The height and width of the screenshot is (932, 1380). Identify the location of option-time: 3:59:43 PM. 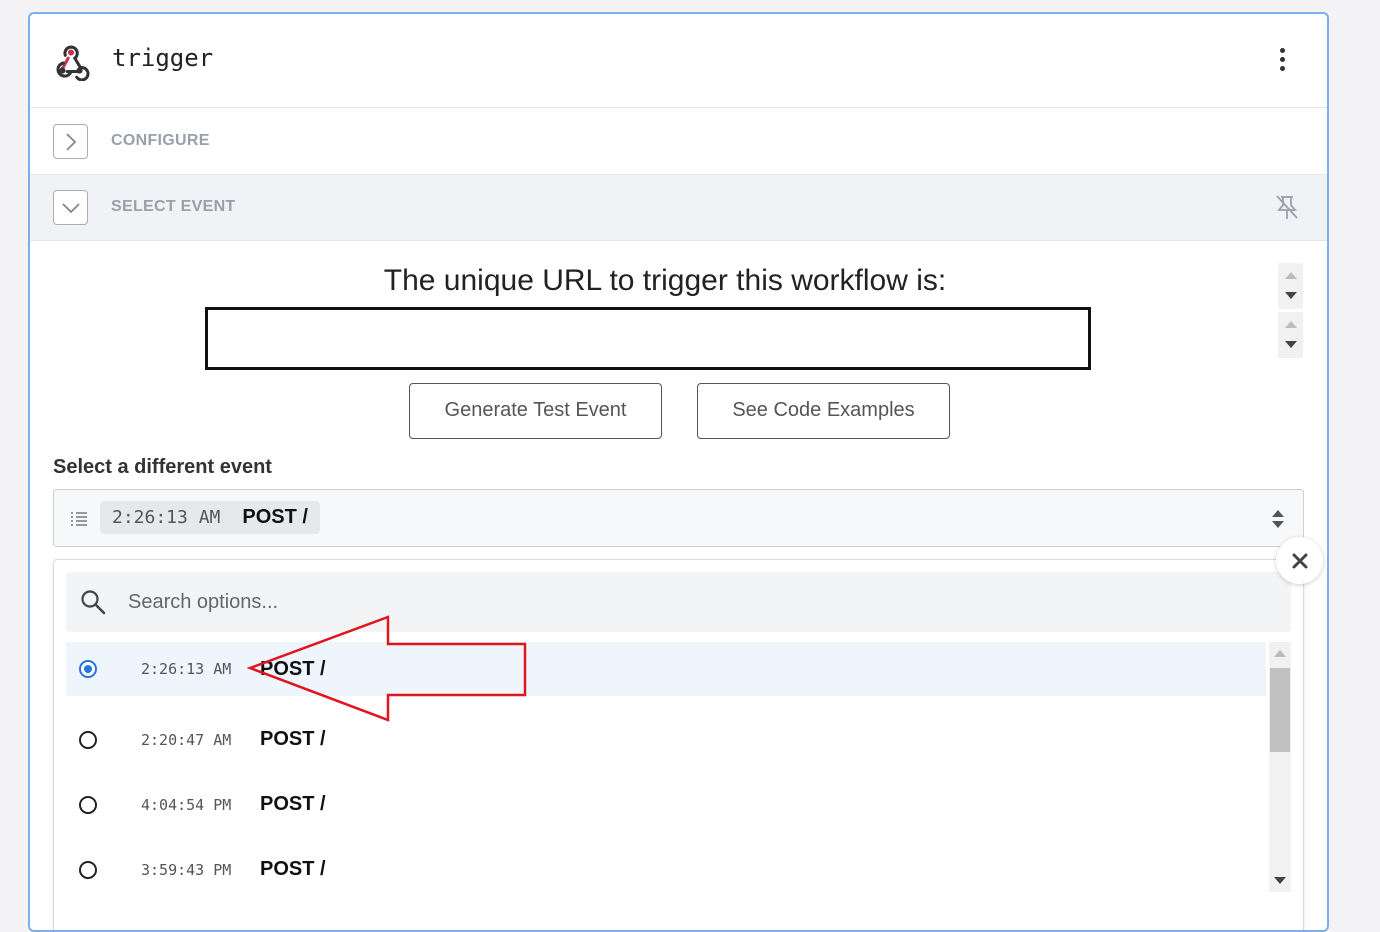
(186, 869).